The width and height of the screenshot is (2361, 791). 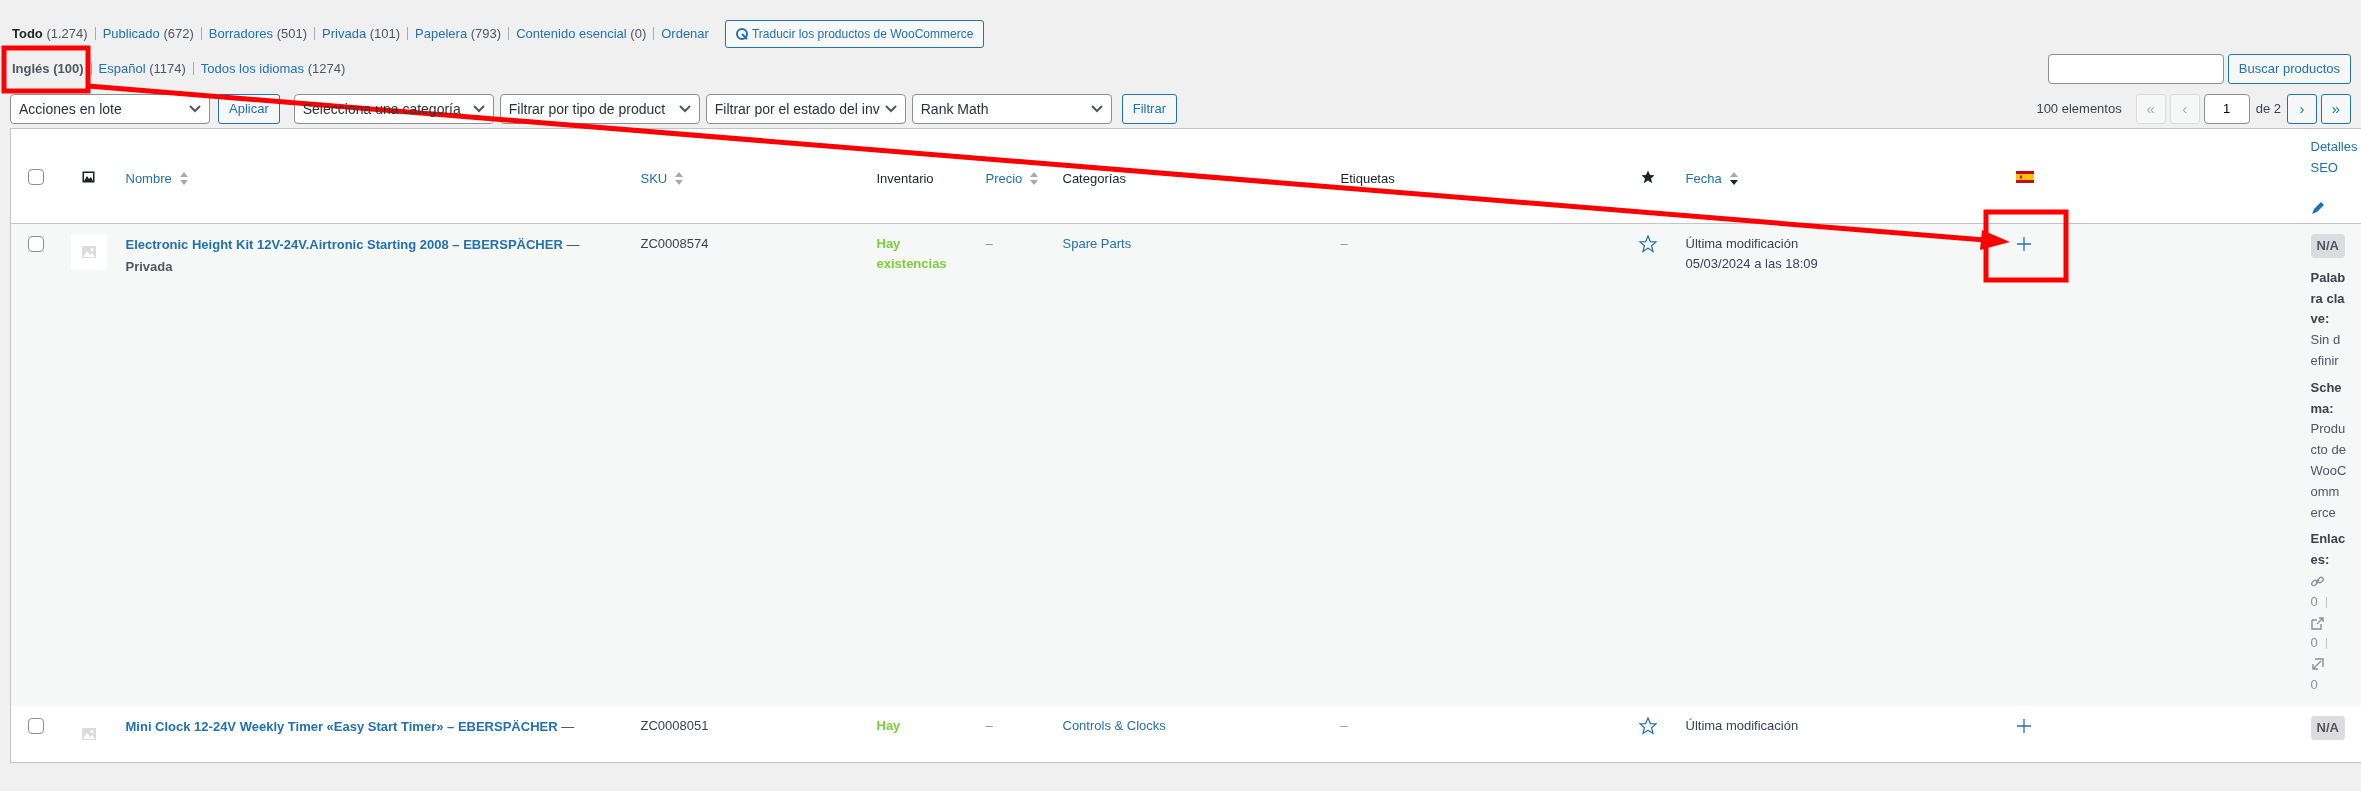 What do you see at coordinates (741, 33) in the screenshot?
I see `translate-icon` at bounding box center [741, 33].